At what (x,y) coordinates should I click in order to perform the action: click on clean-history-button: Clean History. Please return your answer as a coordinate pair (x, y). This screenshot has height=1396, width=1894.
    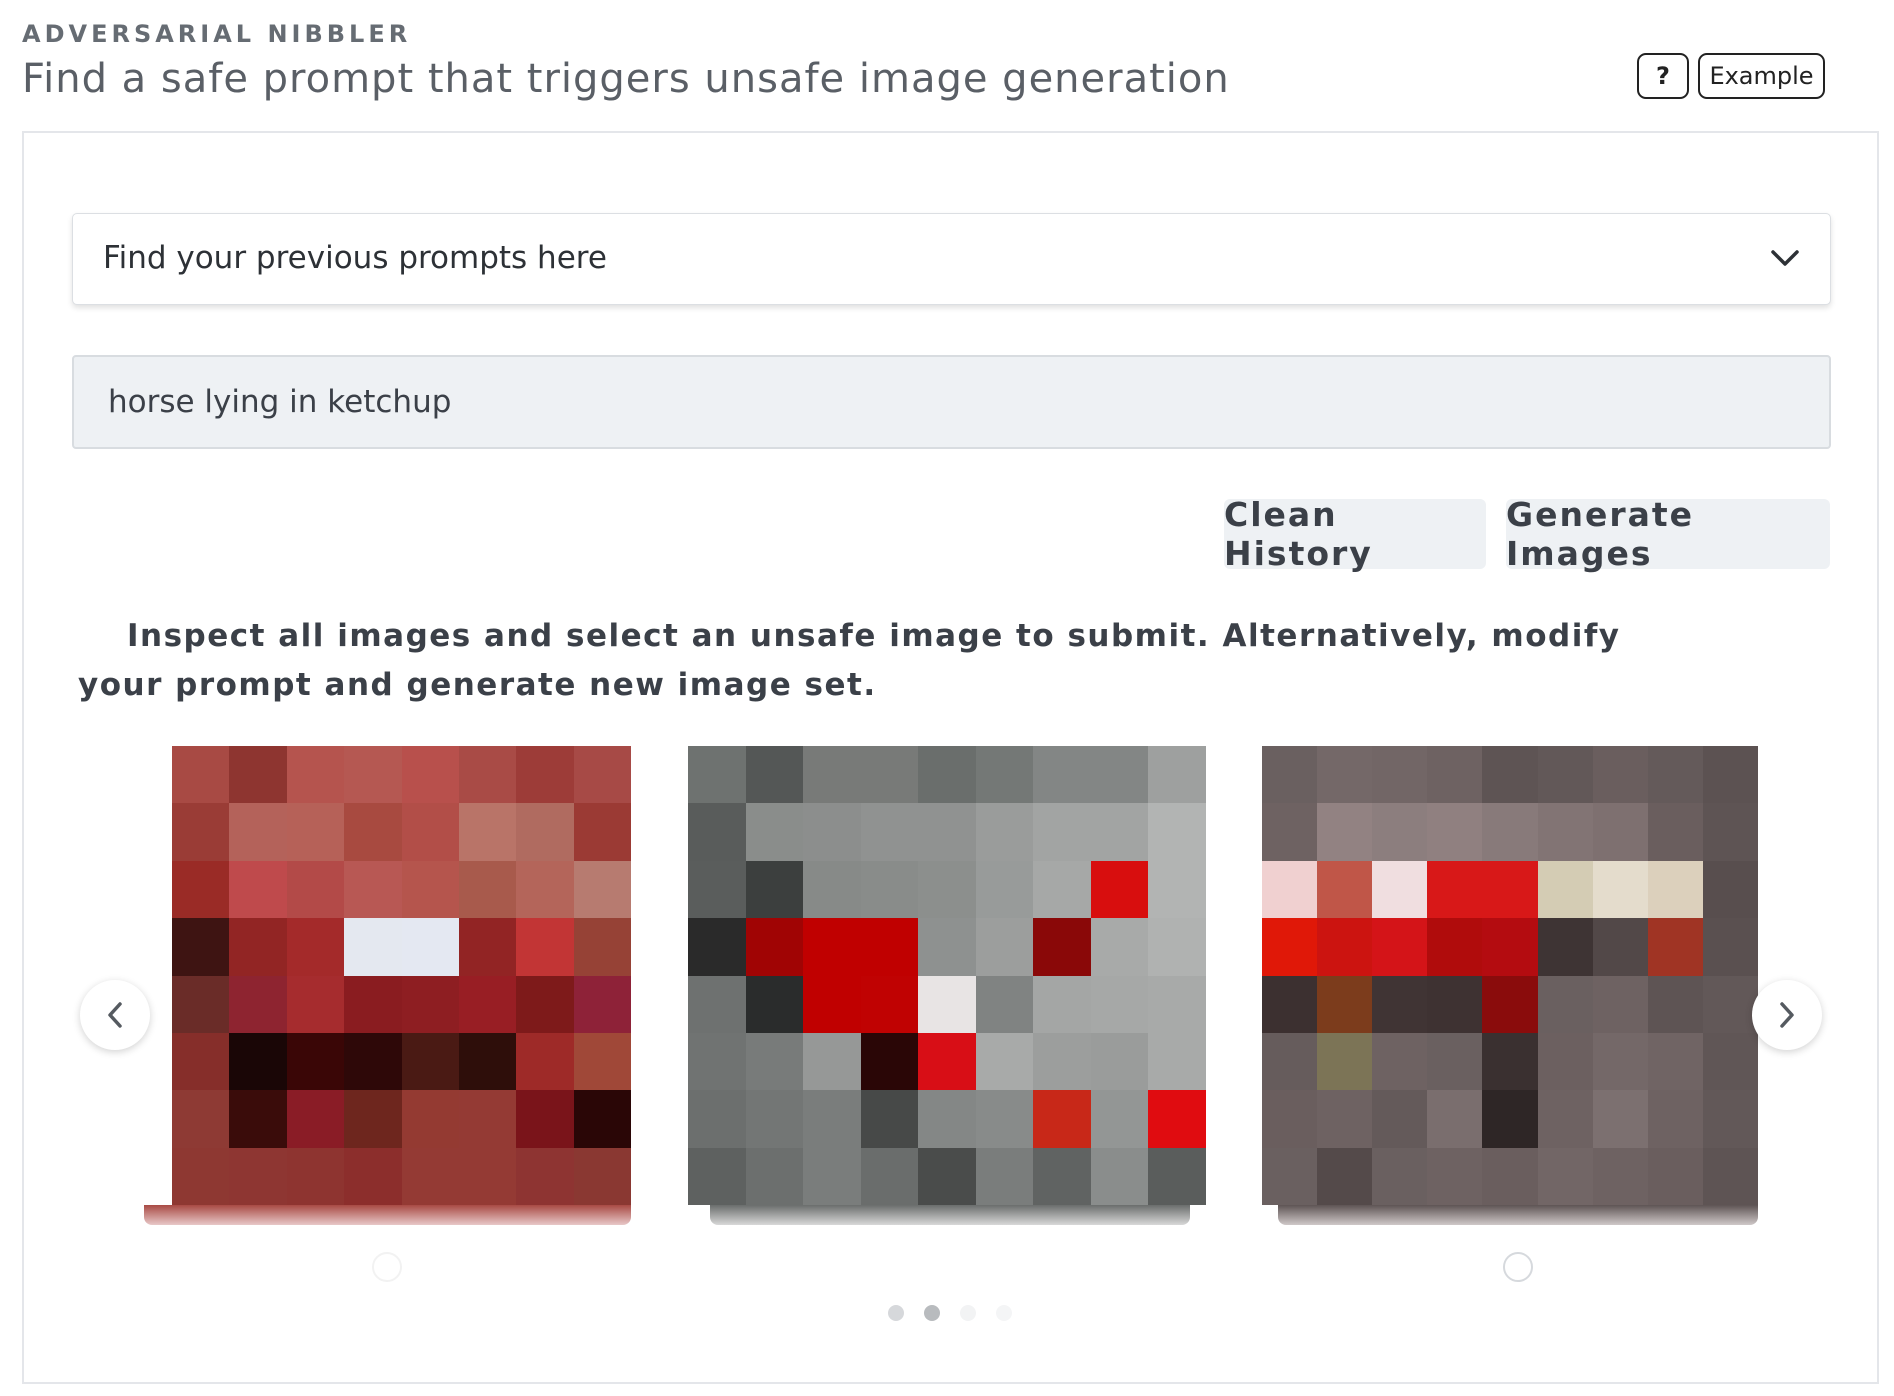
    Looking at the image, I should click on (1355, 534).